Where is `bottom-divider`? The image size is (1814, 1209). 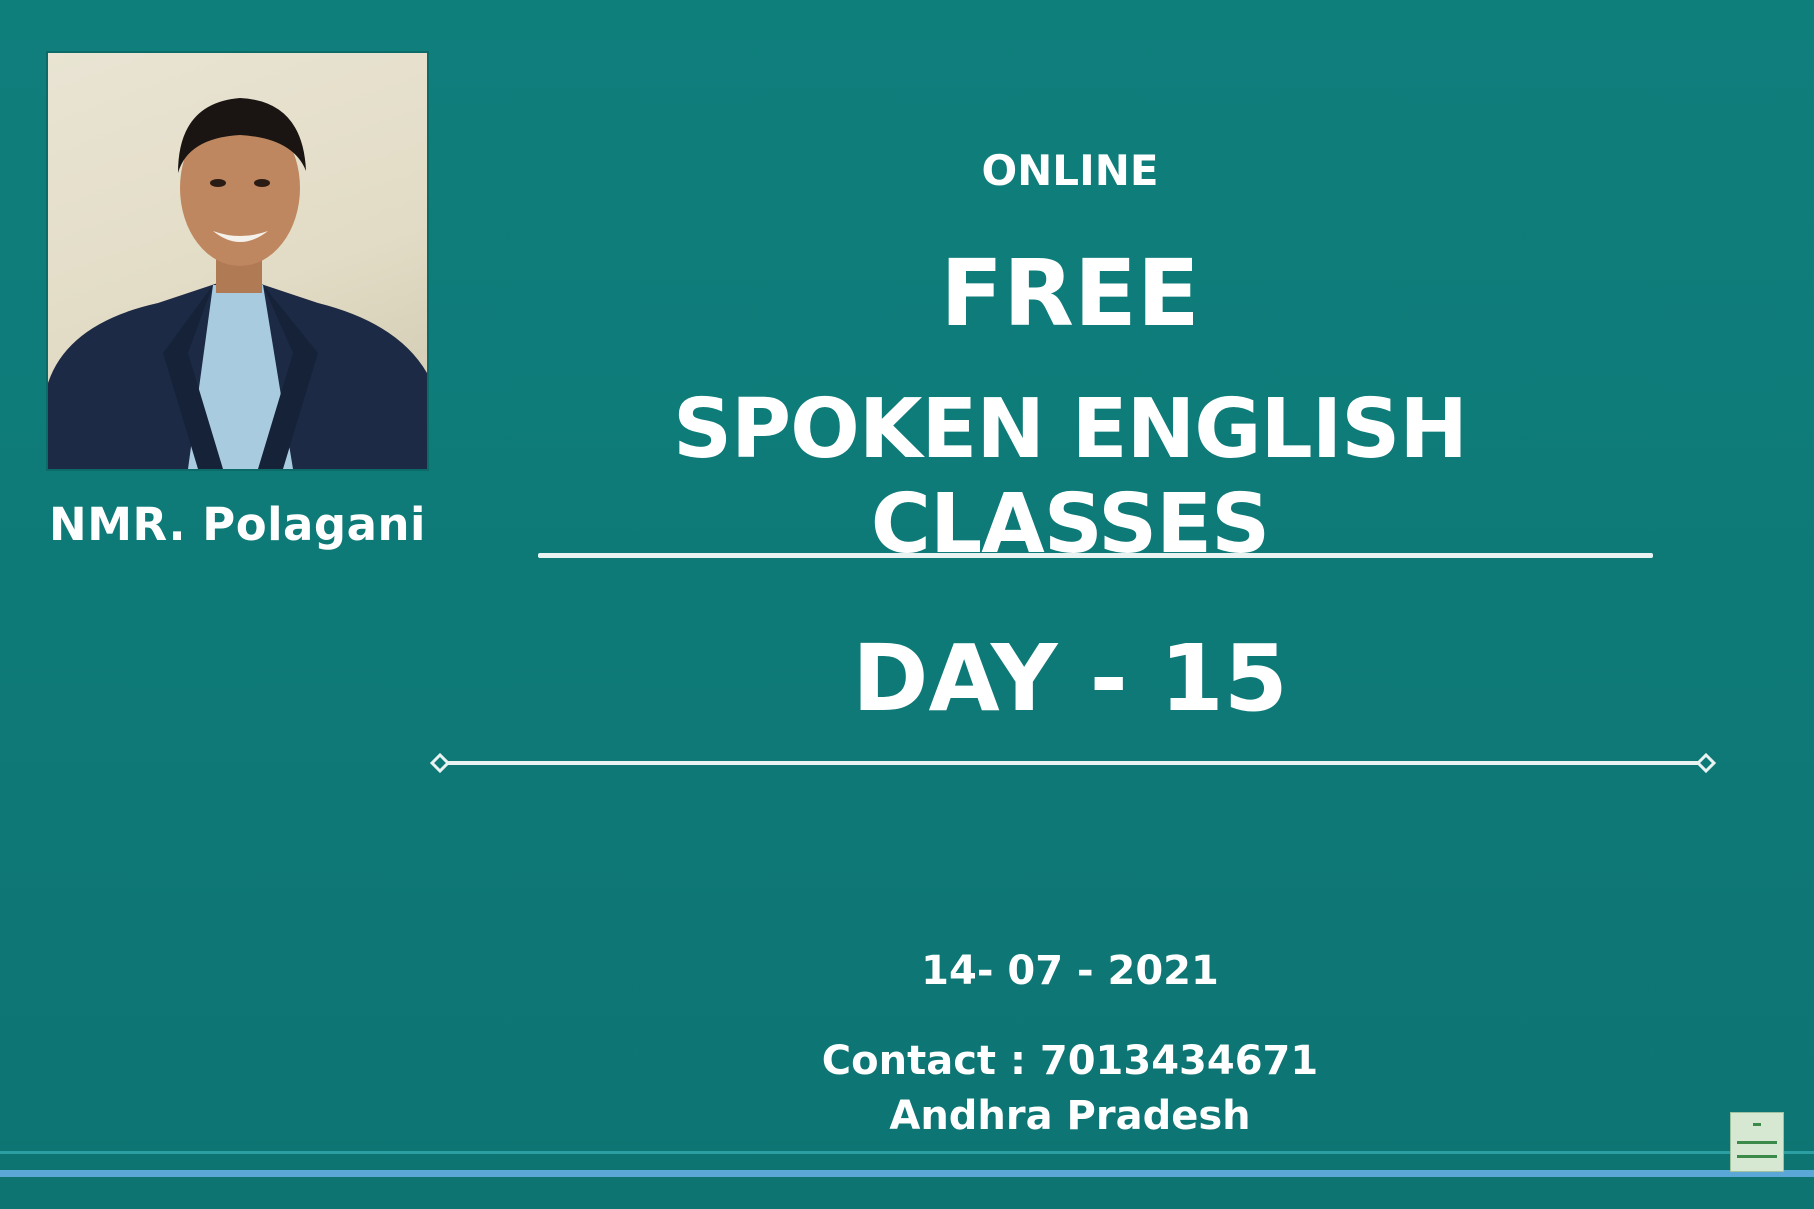 bottom-divider is located at coordinates (907, 1152).